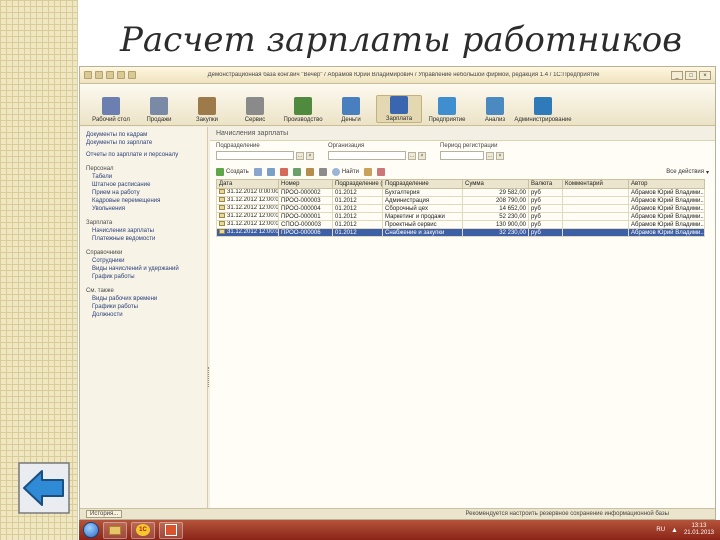  I want to click on section-desktop: Рабочий стол, so click(111, 110).